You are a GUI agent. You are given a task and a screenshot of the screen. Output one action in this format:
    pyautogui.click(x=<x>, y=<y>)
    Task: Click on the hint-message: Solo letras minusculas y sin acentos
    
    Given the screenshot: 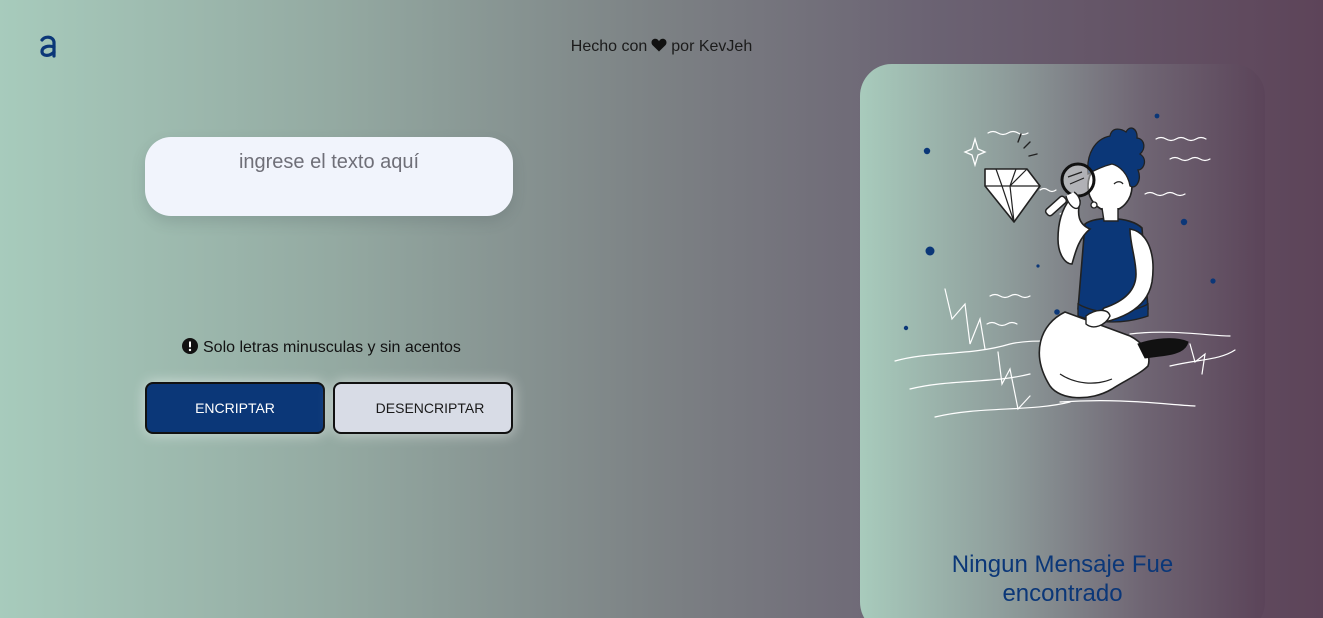 What is the action you would take?
    pyautogui.click(x=321, y=347)
    